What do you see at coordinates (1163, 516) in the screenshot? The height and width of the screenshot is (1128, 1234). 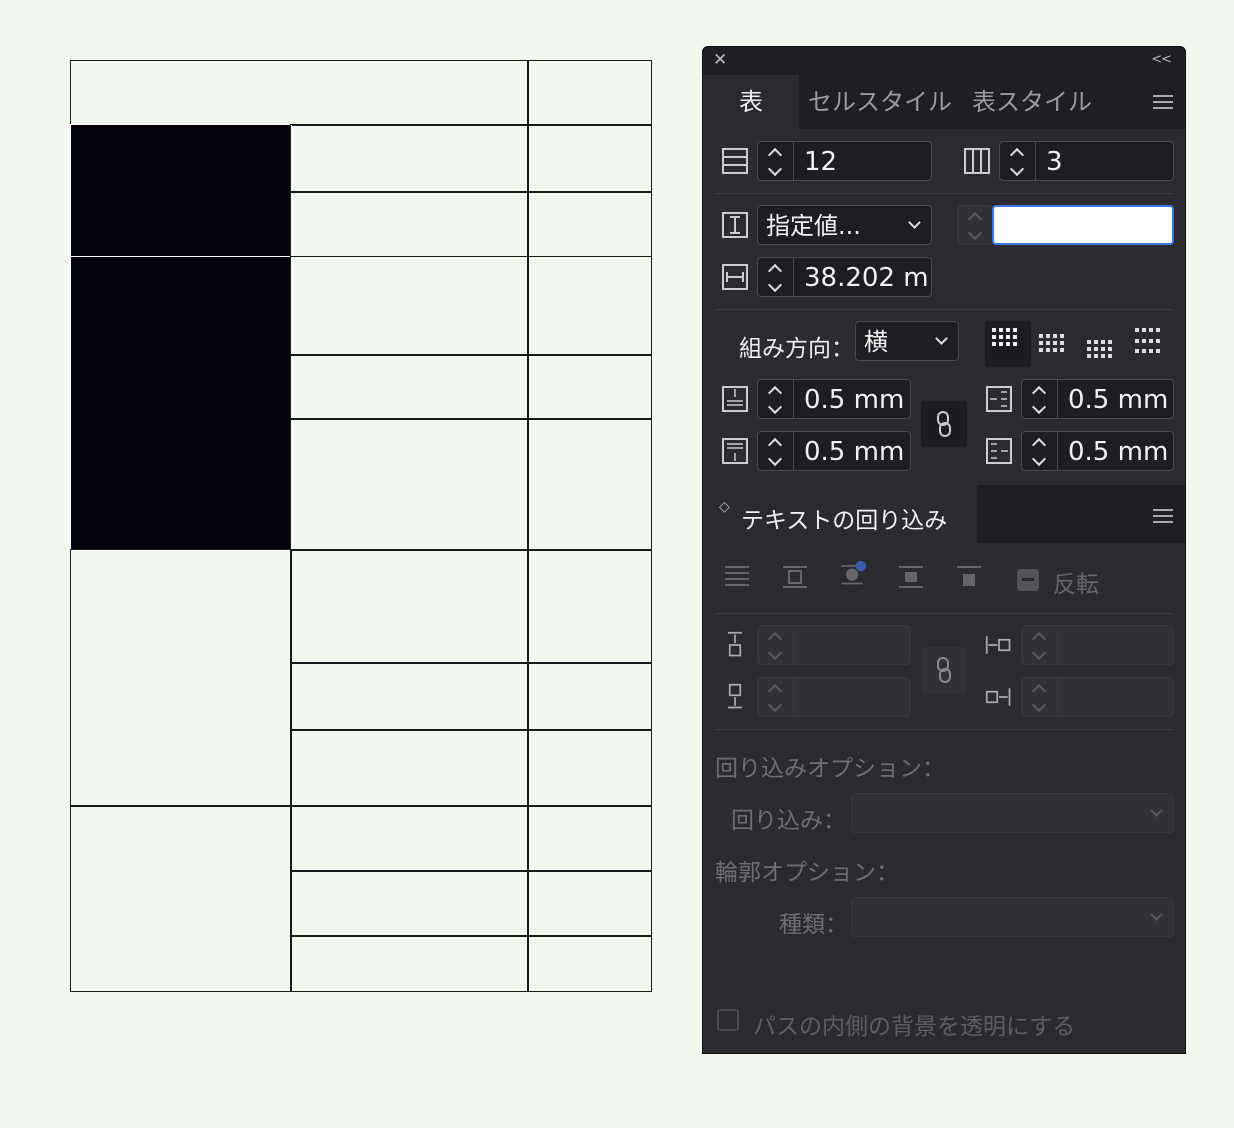 I see `section-menu-icon` at bounding box center [1163, 516].